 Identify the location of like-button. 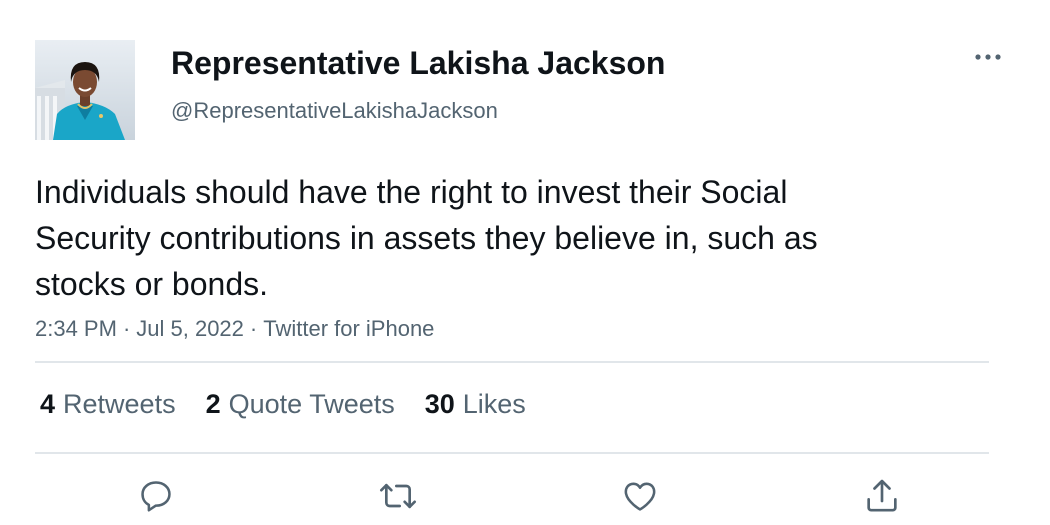
(640, 496).